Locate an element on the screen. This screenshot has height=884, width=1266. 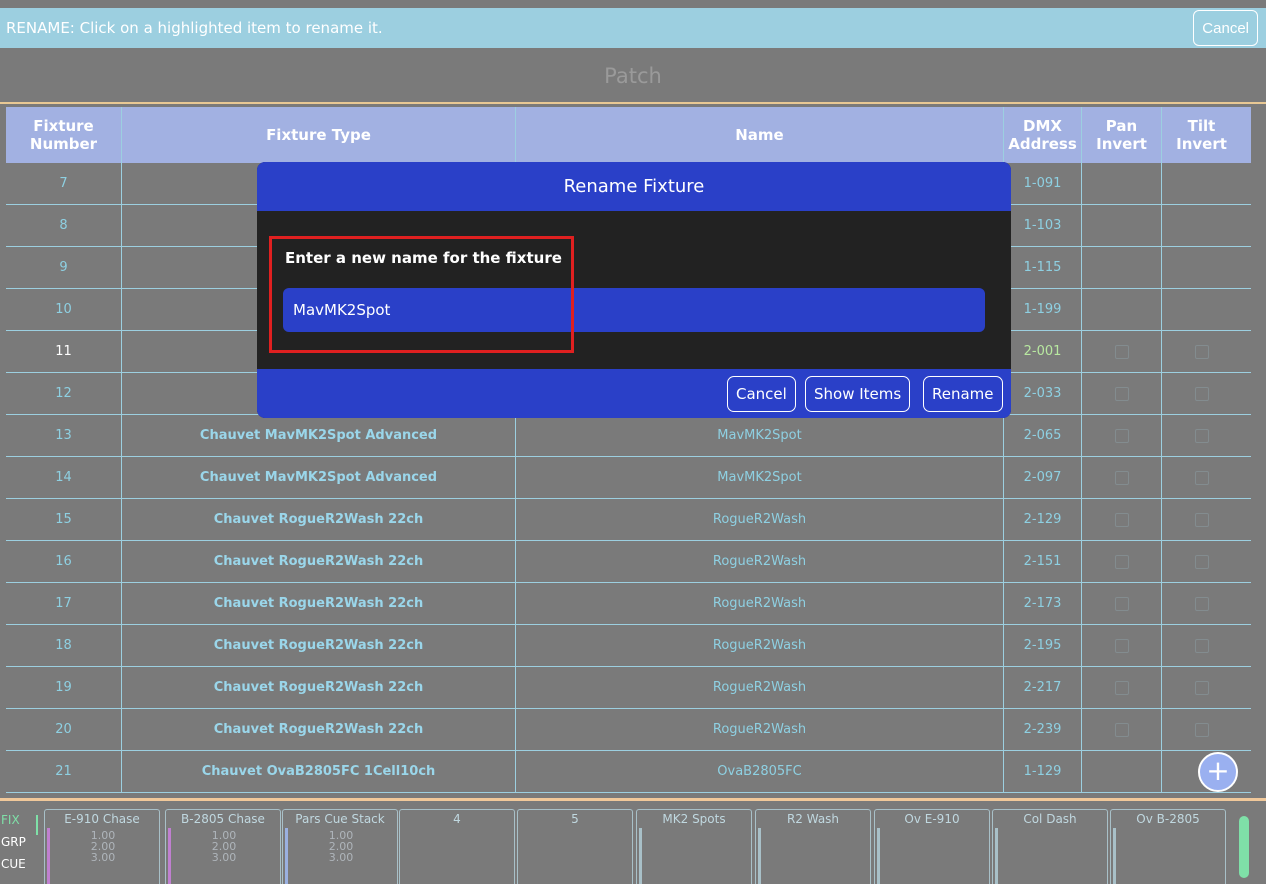
fixture-number: 15 is located at coordinates (64, 519).